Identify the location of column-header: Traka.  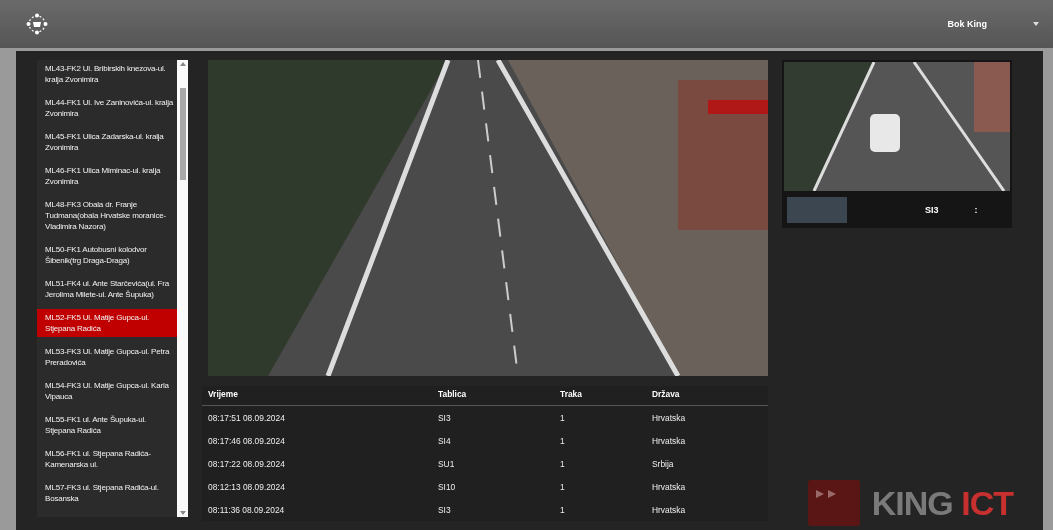
(600, 396).